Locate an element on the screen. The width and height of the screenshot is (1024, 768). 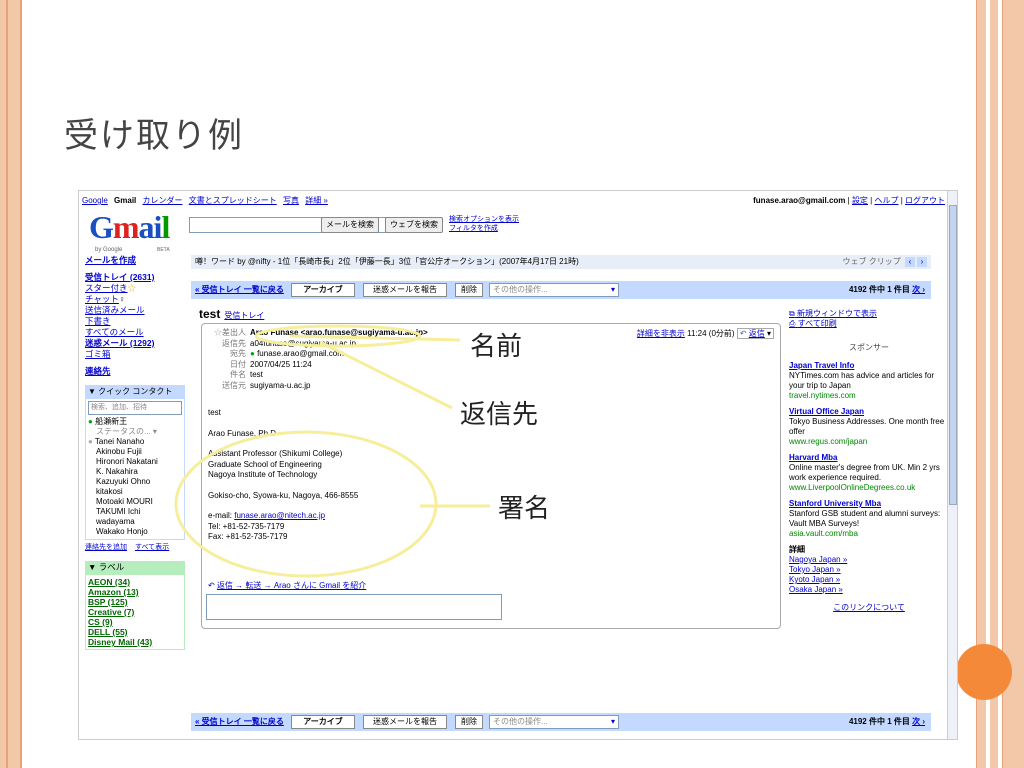
contact-item: Kazuyuki Ohno is located at coordinates (135, 482).